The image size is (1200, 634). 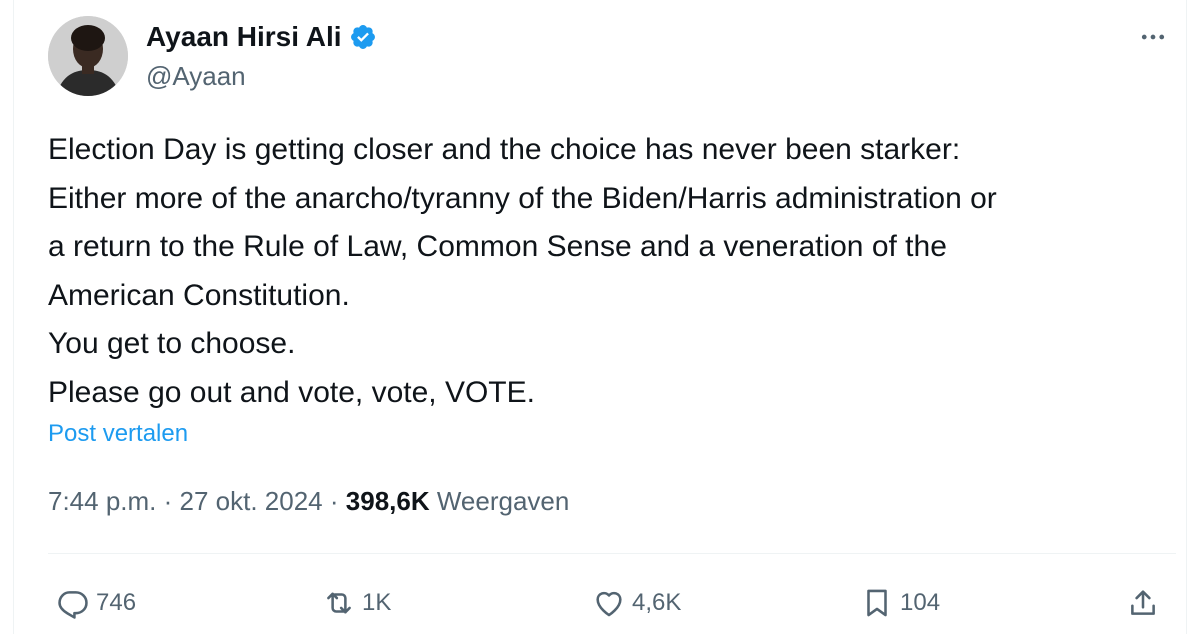 What do you see at coordinates (877, 603) in the screenshot?
I see `bookmark-icon` at bounding box center [877, 603].